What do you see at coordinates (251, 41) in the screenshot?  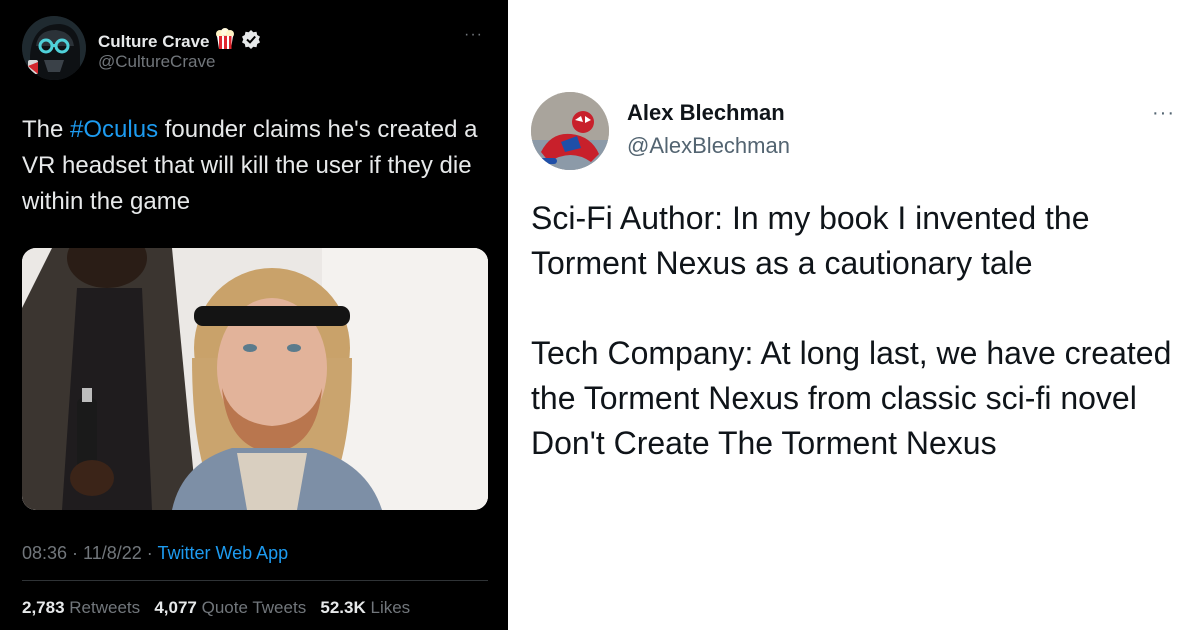 I see `verified-badge-icon` at bounding box center [251, 41].